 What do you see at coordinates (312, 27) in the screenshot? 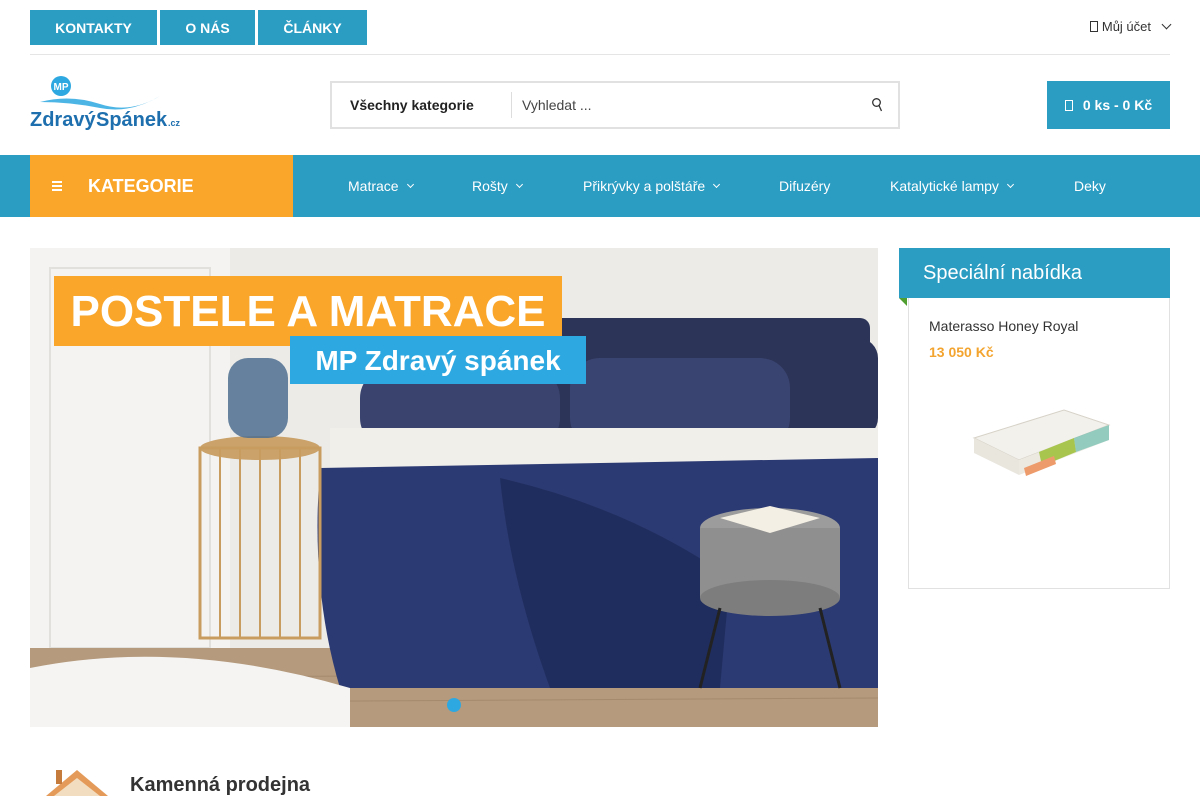
I see `top-link-clanky: ČLÁNKY` at bounding box center [312, 27].